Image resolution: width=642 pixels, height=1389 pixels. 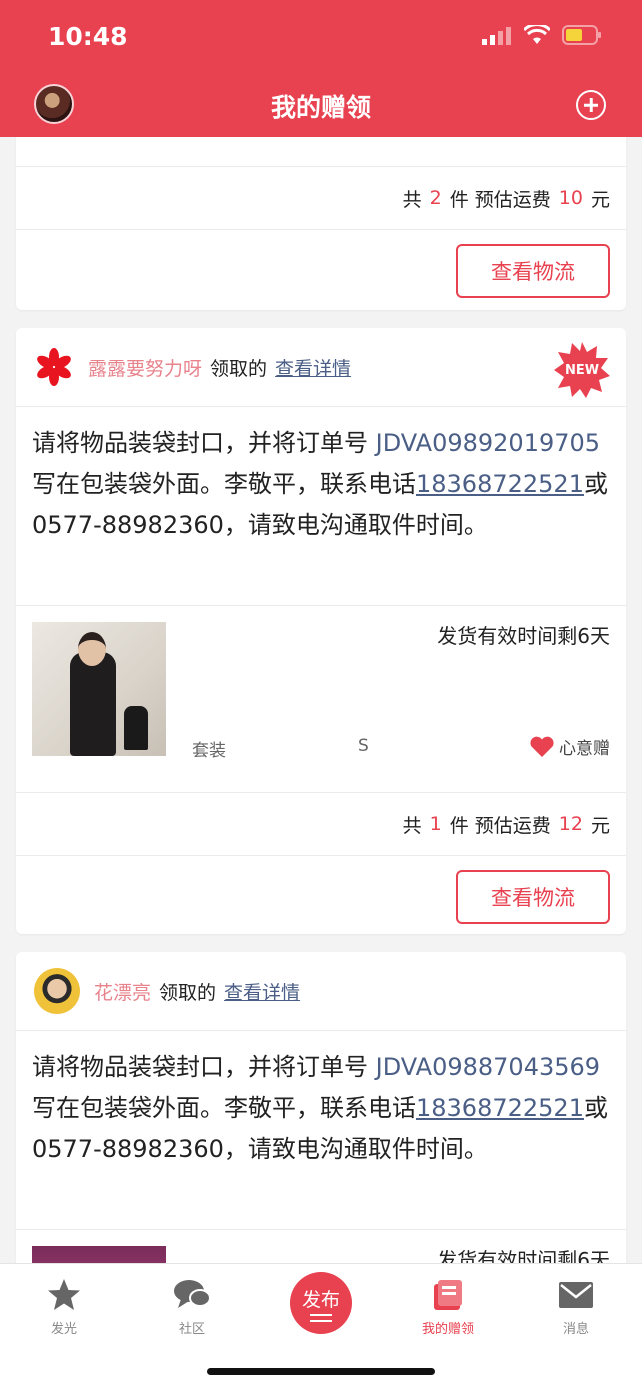 I want to click on tab-community: 社区, so click(x=192, y=1307).